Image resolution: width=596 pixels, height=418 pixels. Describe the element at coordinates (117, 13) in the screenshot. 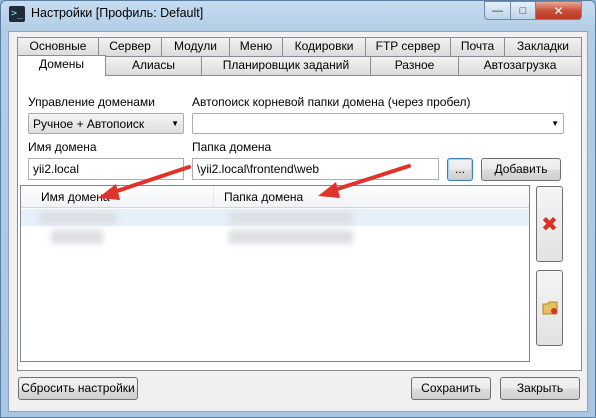

I see `window-title: Настройки [Профиль: Default]` at that location.